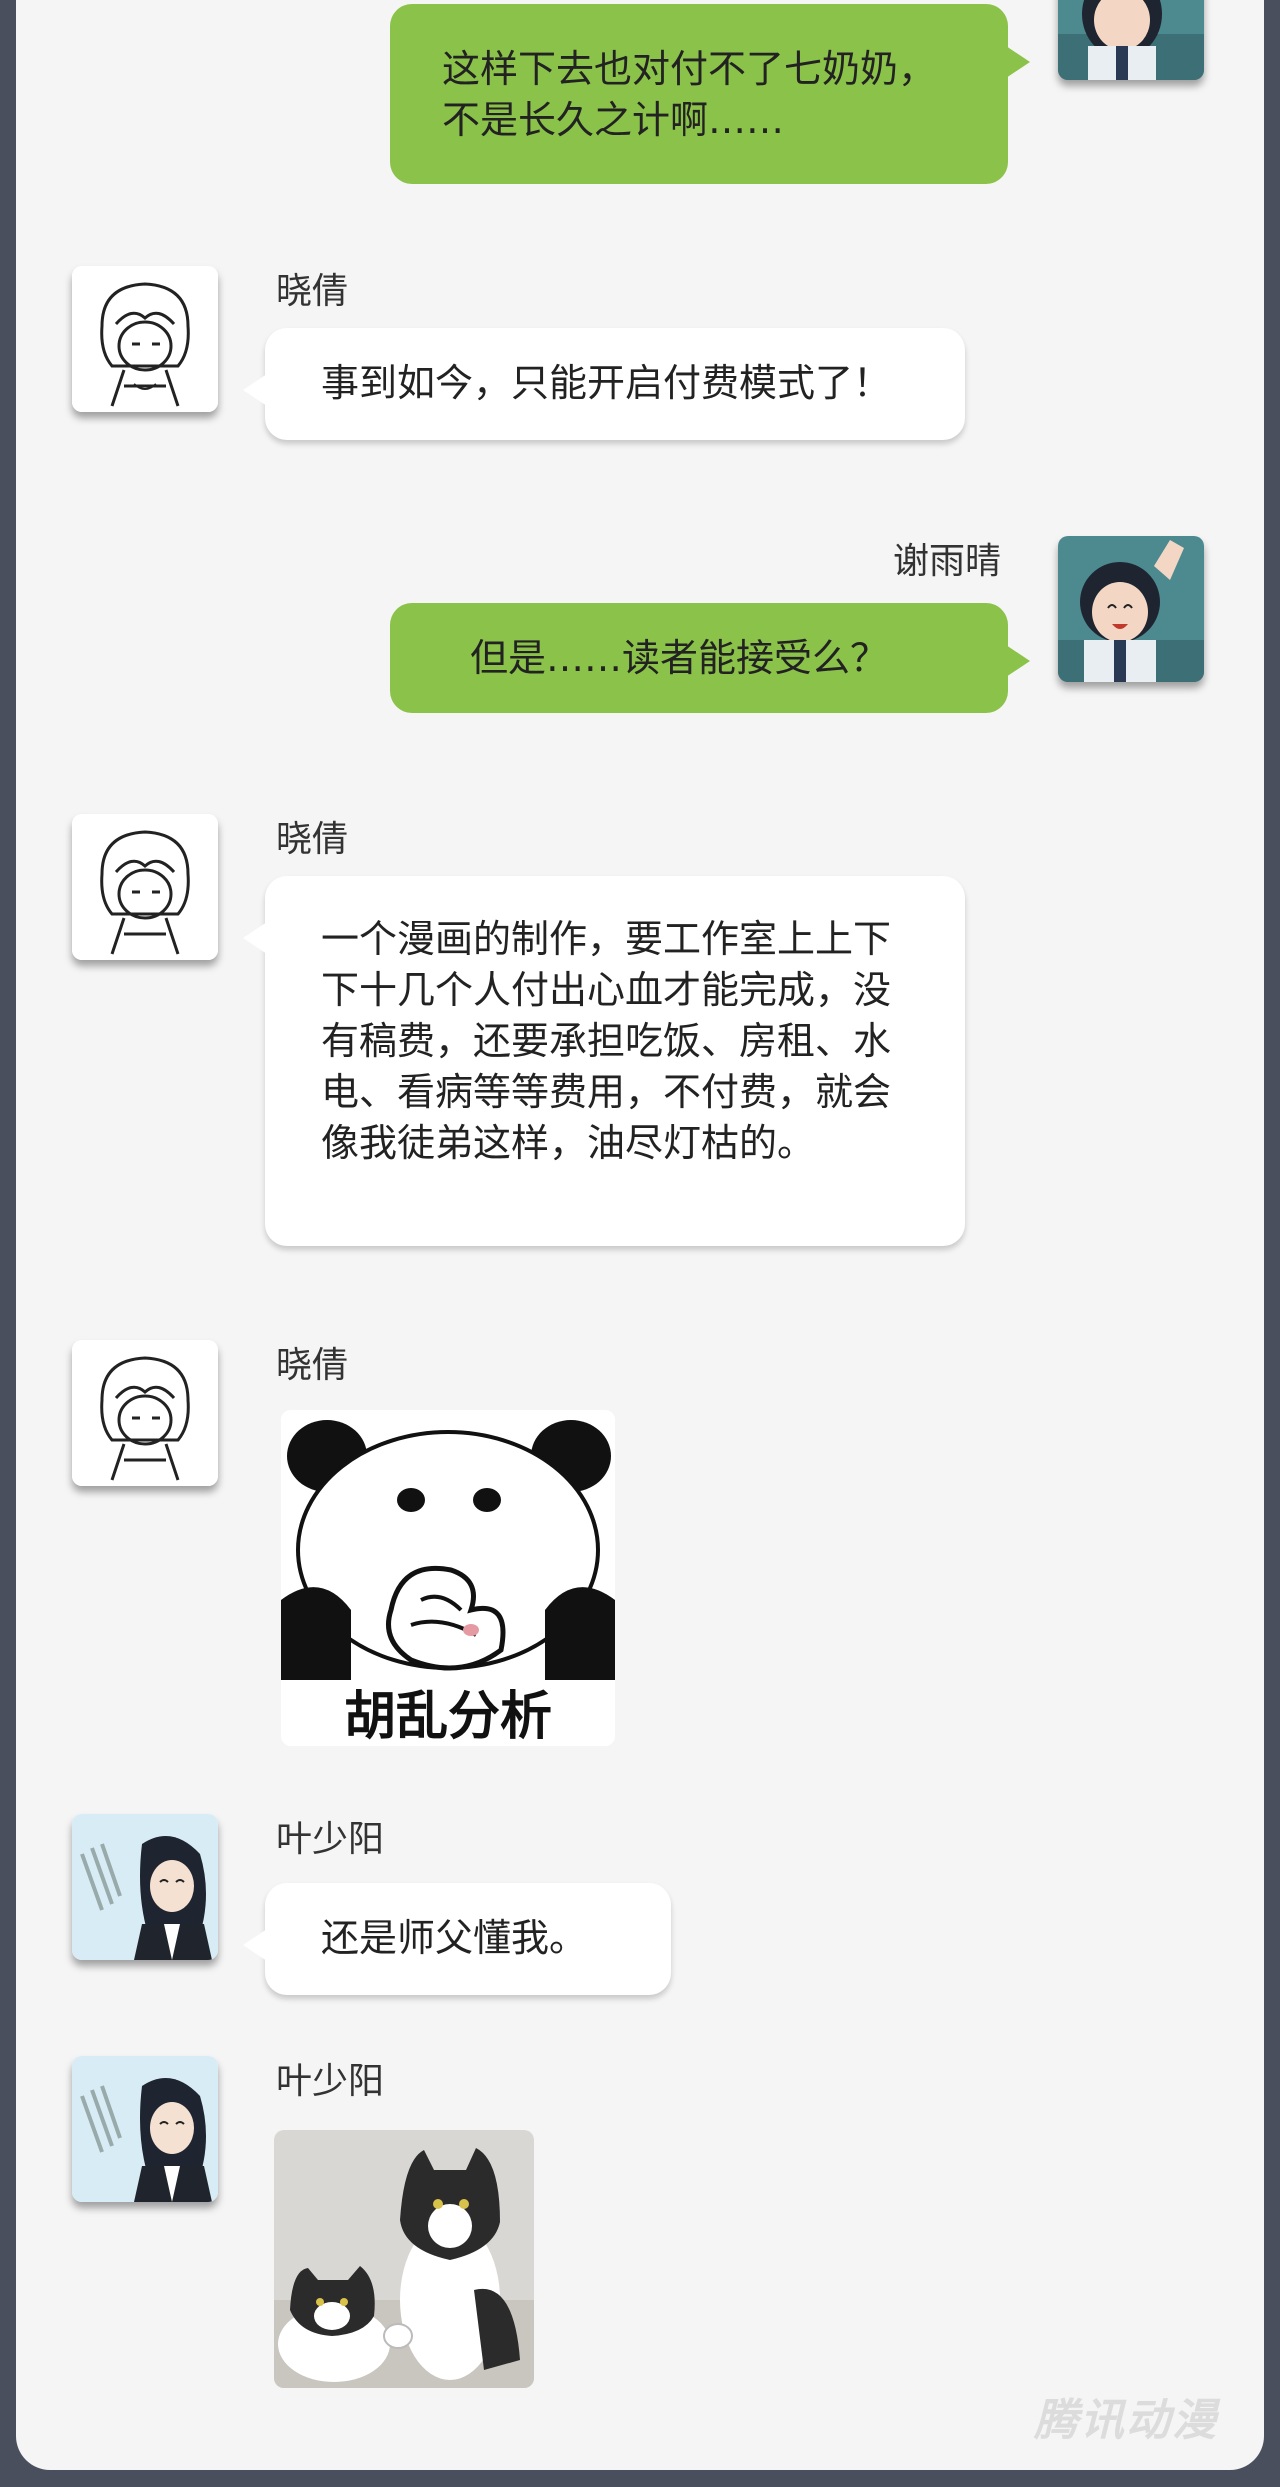 This screenshot has width=1280, height=2487. I want to click on anime-girl-waving-icon, so click(1131, 609).